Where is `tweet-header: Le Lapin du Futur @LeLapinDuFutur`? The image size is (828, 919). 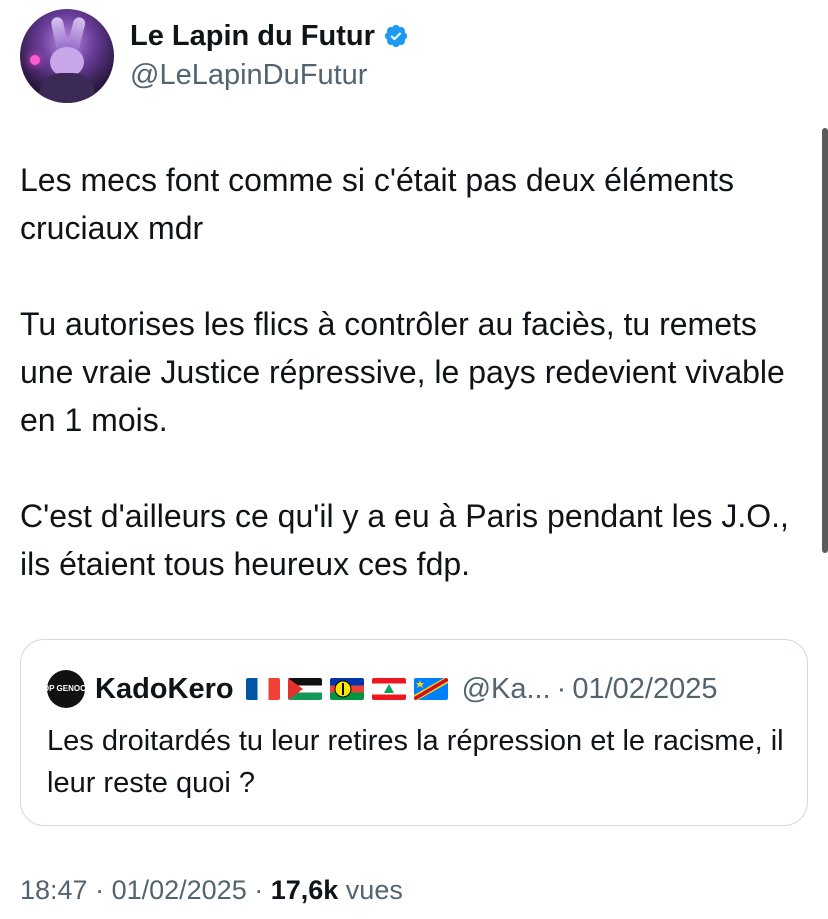 tweet-header: Le Lapin du Futur @LeLapinDuFutur is located at coordinates (214, 56).